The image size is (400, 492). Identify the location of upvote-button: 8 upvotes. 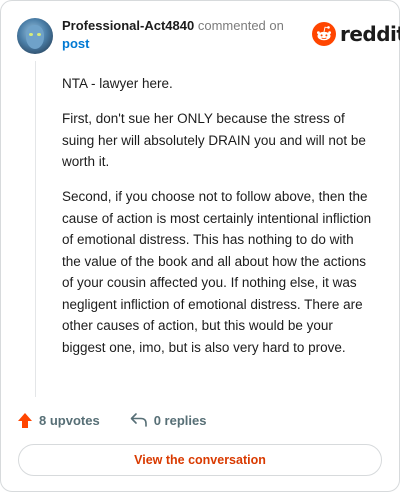
(58, 420).